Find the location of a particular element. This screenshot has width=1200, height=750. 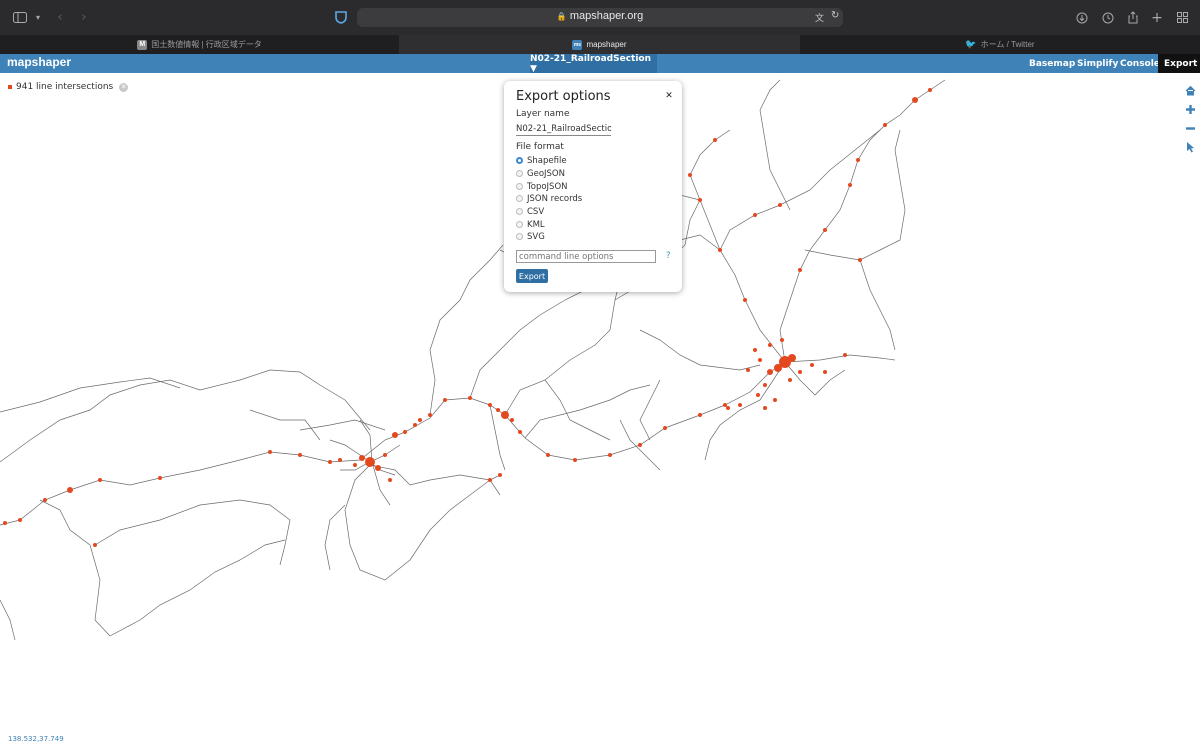

menu-simplify: Simplify is located at coordinates (1097, 63).